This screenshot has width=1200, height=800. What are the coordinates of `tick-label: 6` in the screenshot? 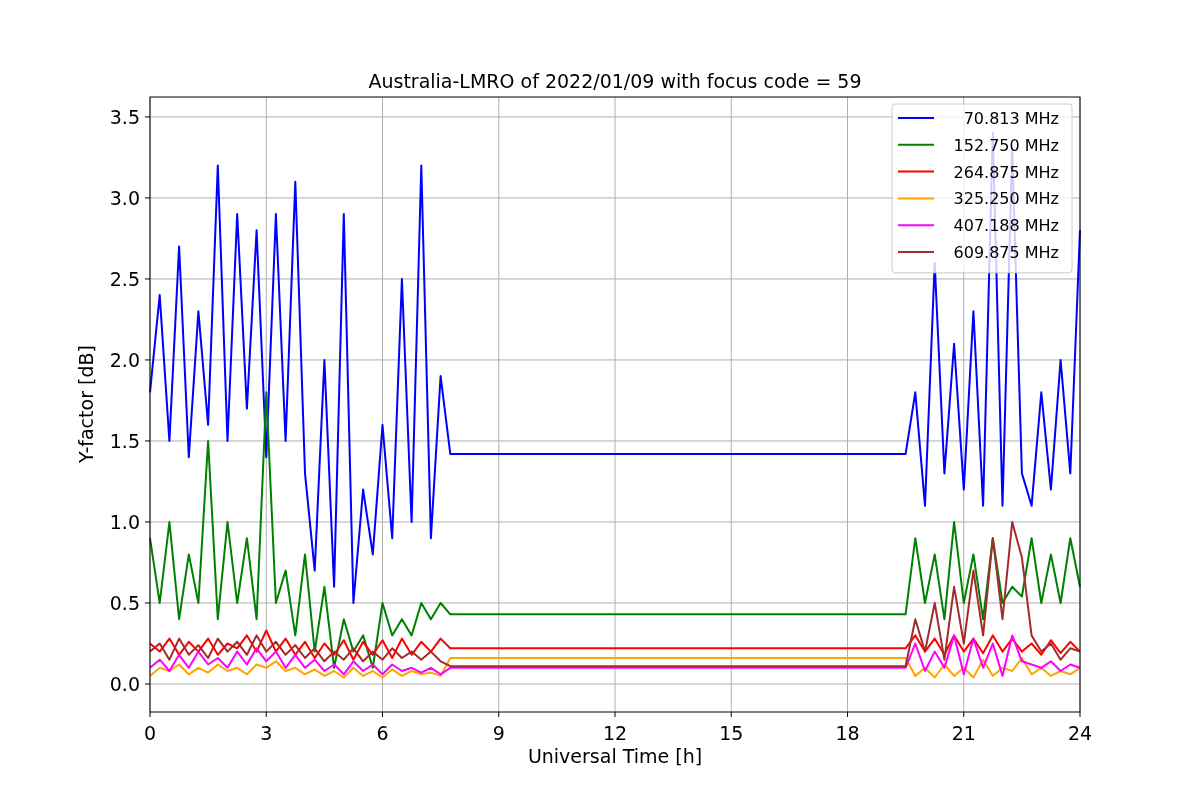 It's located at (382, 733).